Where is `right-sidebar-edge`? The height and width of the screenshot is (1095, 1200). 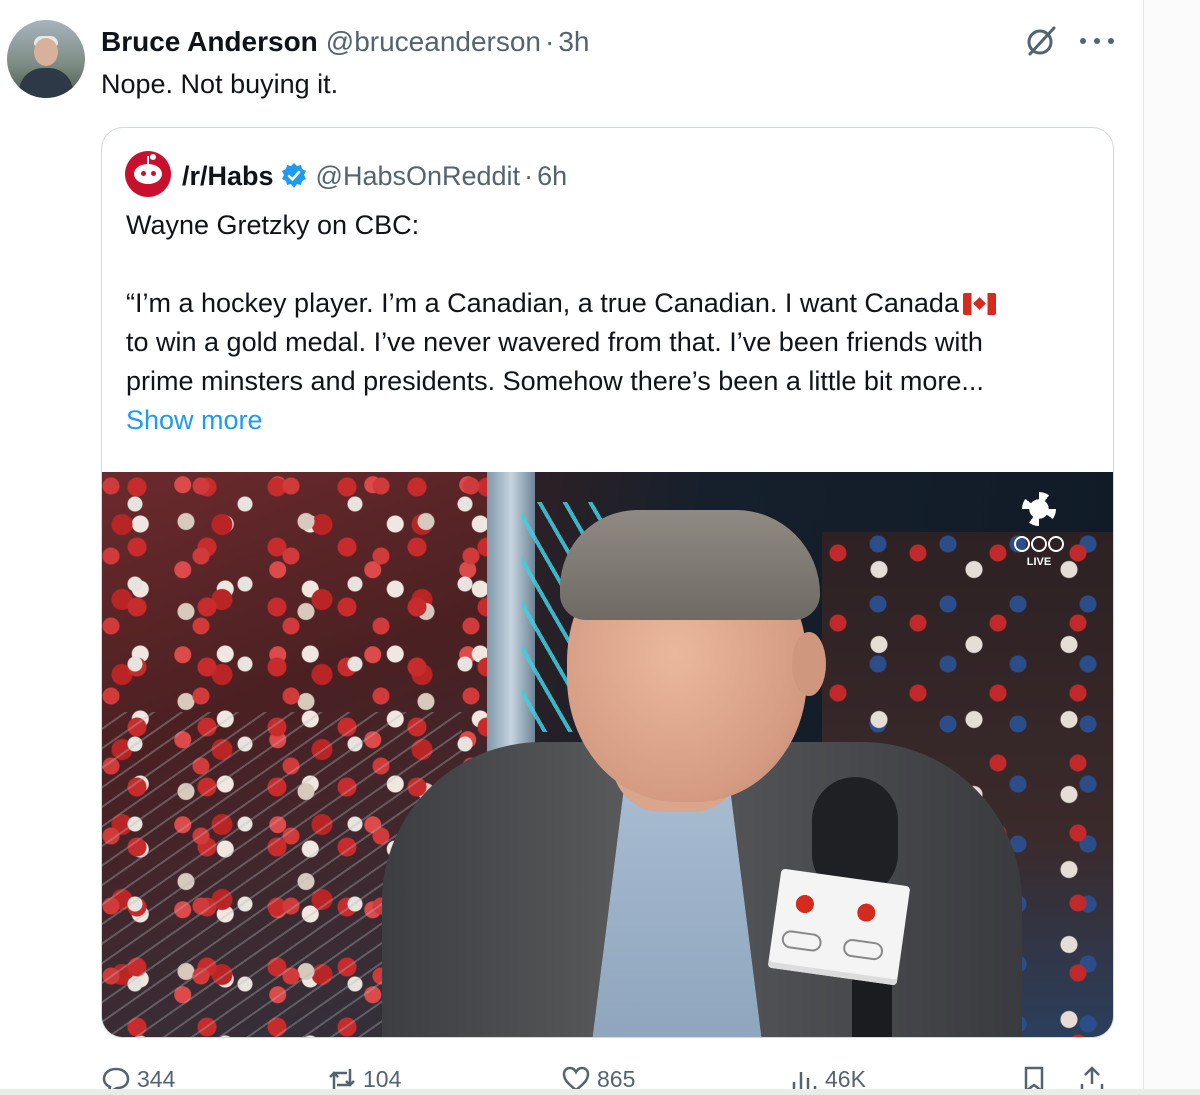 right-sidebar-edge is located at coordinates (1172, 547).